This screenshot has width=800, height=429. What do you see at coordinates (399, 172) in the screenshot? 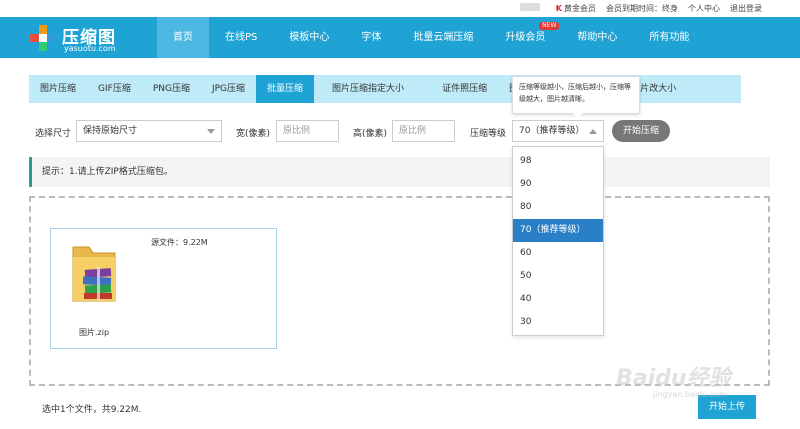
I see `tip-box: 提示：1.请上传ZIP格式压缩包。` at bounding box center [399, 172].